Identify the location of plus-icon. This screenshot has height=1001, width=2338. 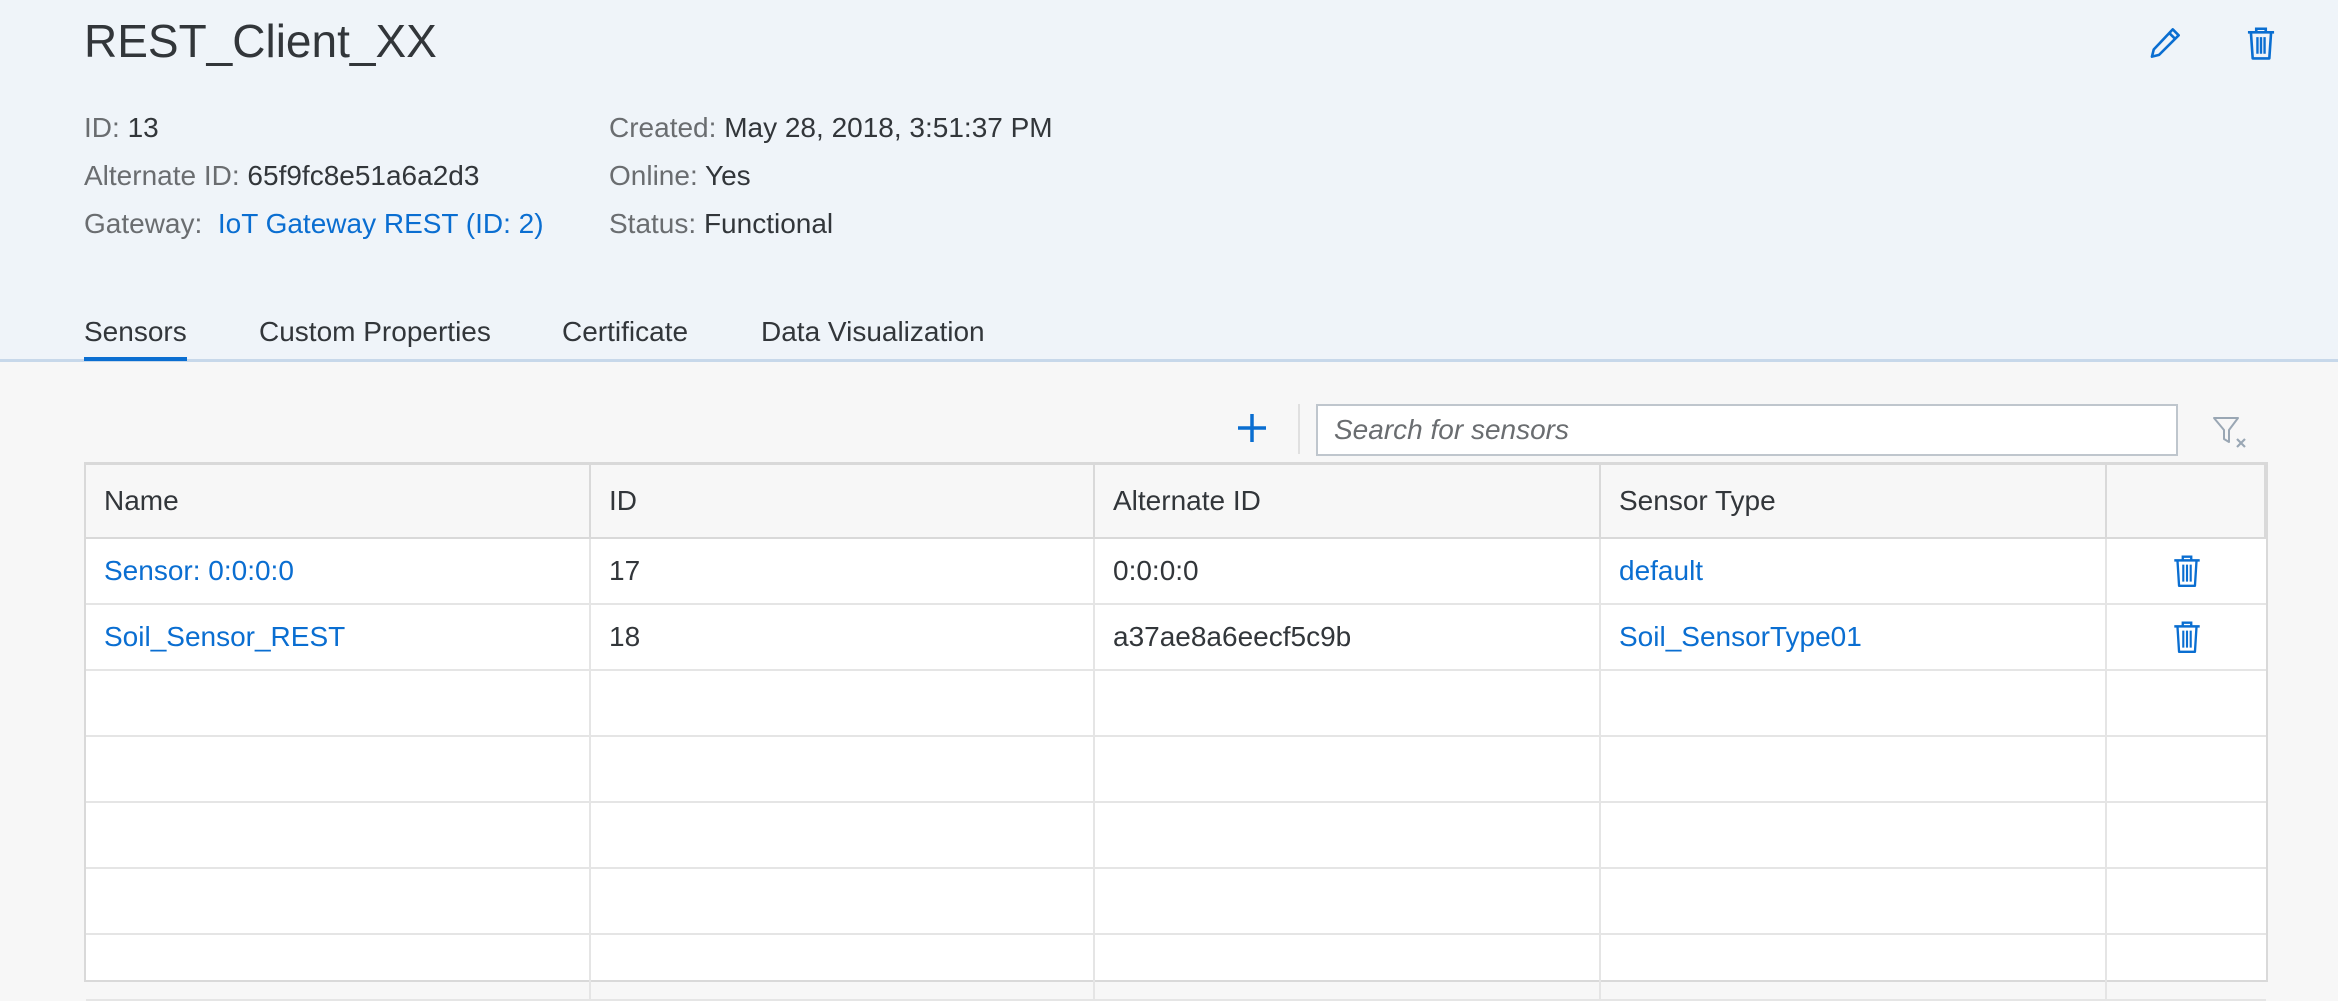
(1252, 428).